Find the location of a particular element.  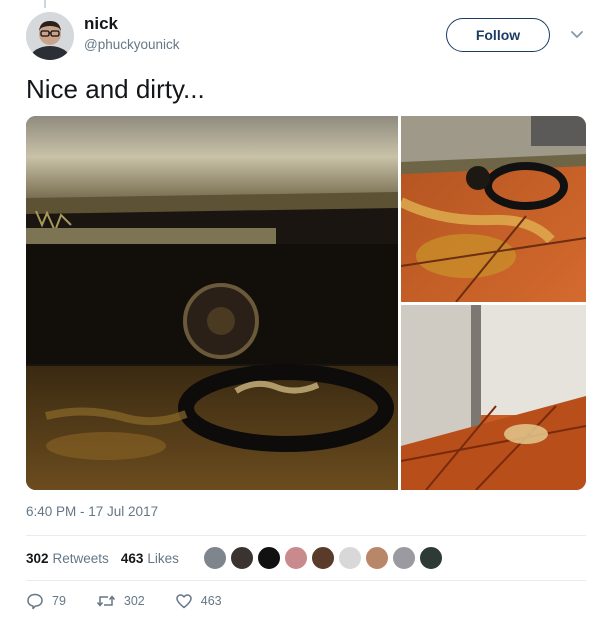

like-count: 463 is located at coordinates (211, 601).